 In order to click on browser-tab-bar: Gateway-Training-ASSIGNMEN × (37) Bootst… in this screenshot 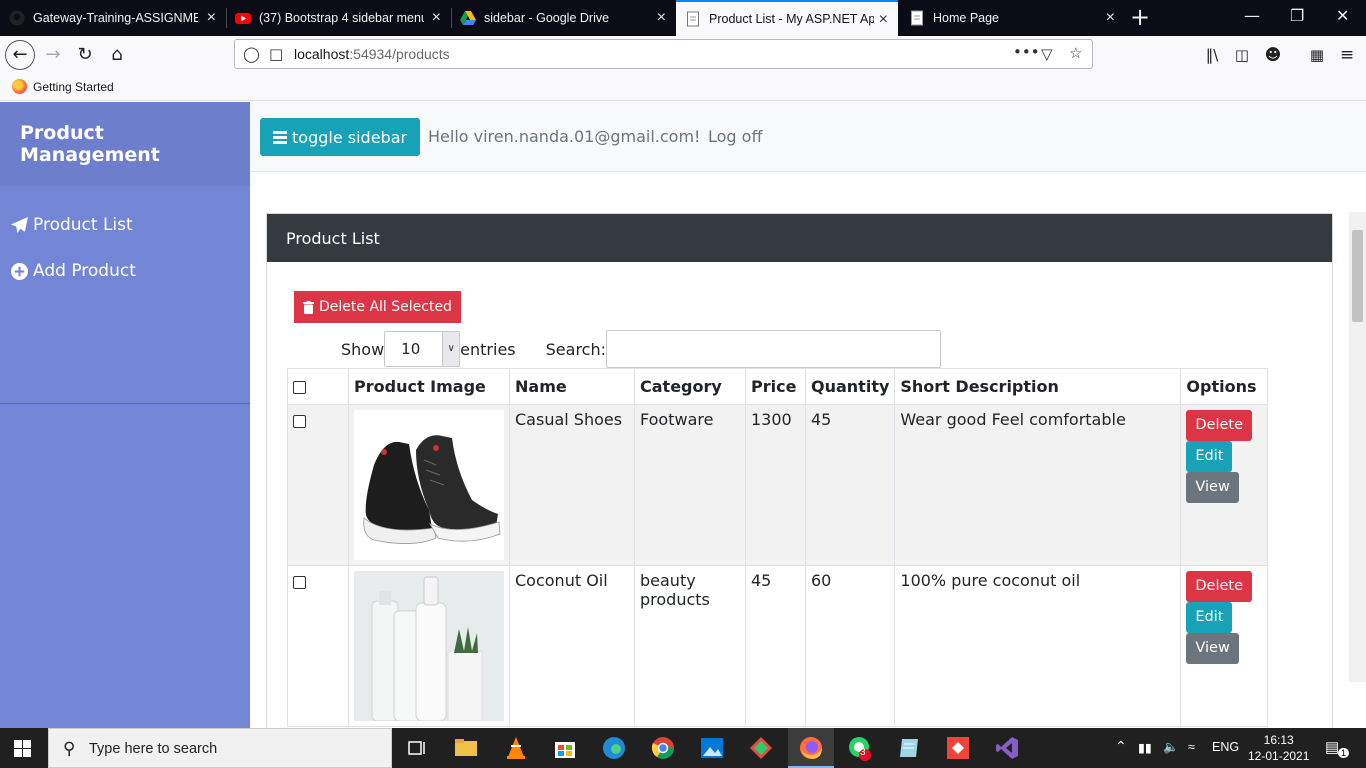, I will do `click(683, 18)`.